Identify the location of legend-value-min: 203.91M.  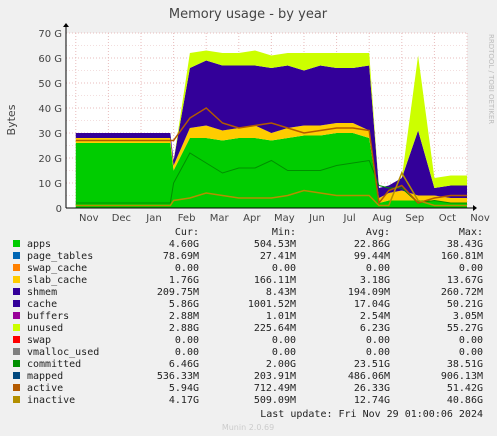
(275, 376).